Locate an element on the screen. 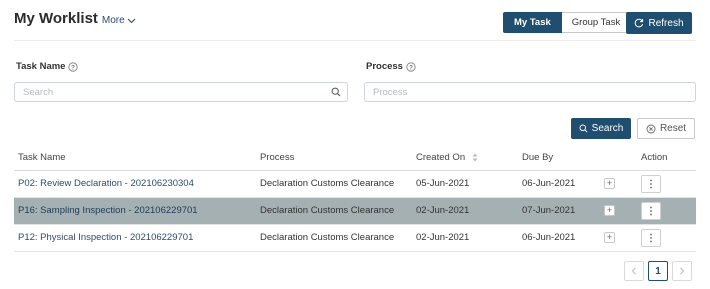  created-on-cell: 05-Jun-2021 is located at coordinates (465, 184).